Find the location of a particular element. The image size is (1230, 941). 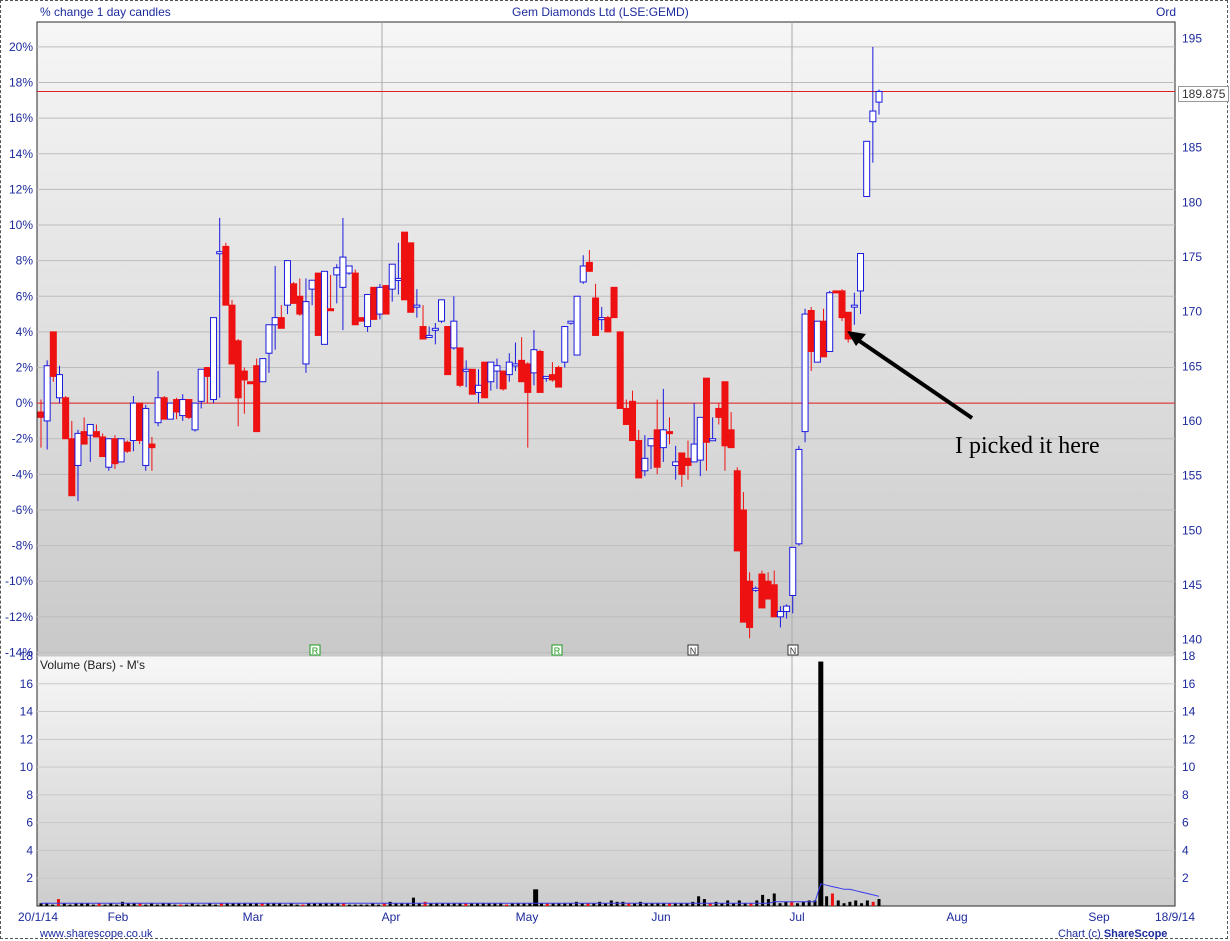

right-axis-tick-label: 195 is located at coordinates (1192, 38).